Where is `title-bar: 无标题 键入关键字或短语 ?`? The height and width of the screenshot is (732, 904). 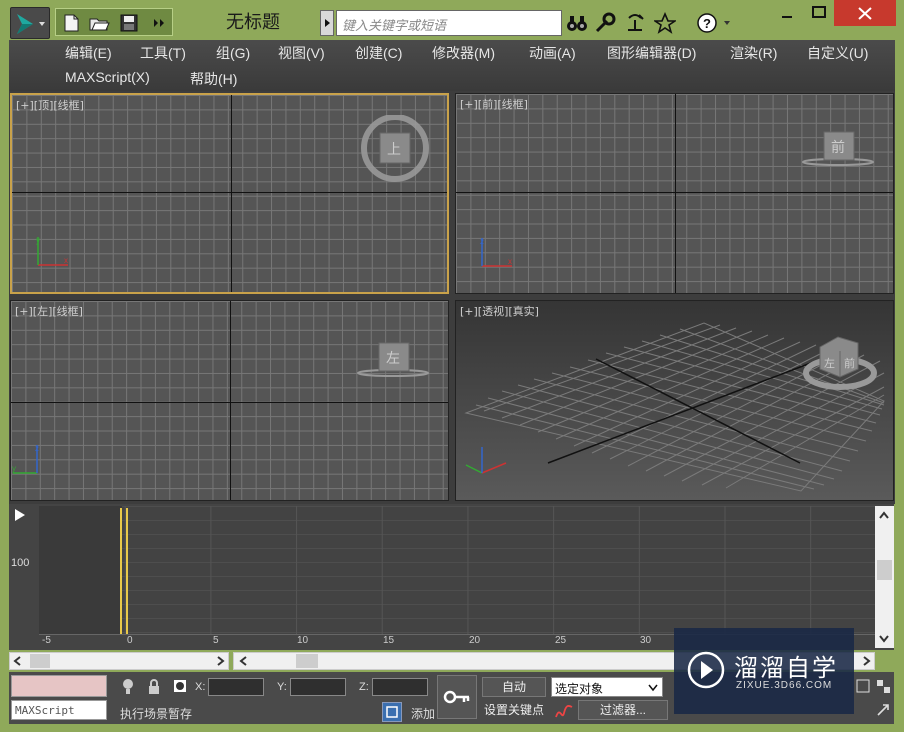
title-bar: 无标题 键入关键字或短语 ? is located at coordinates (452, 20).